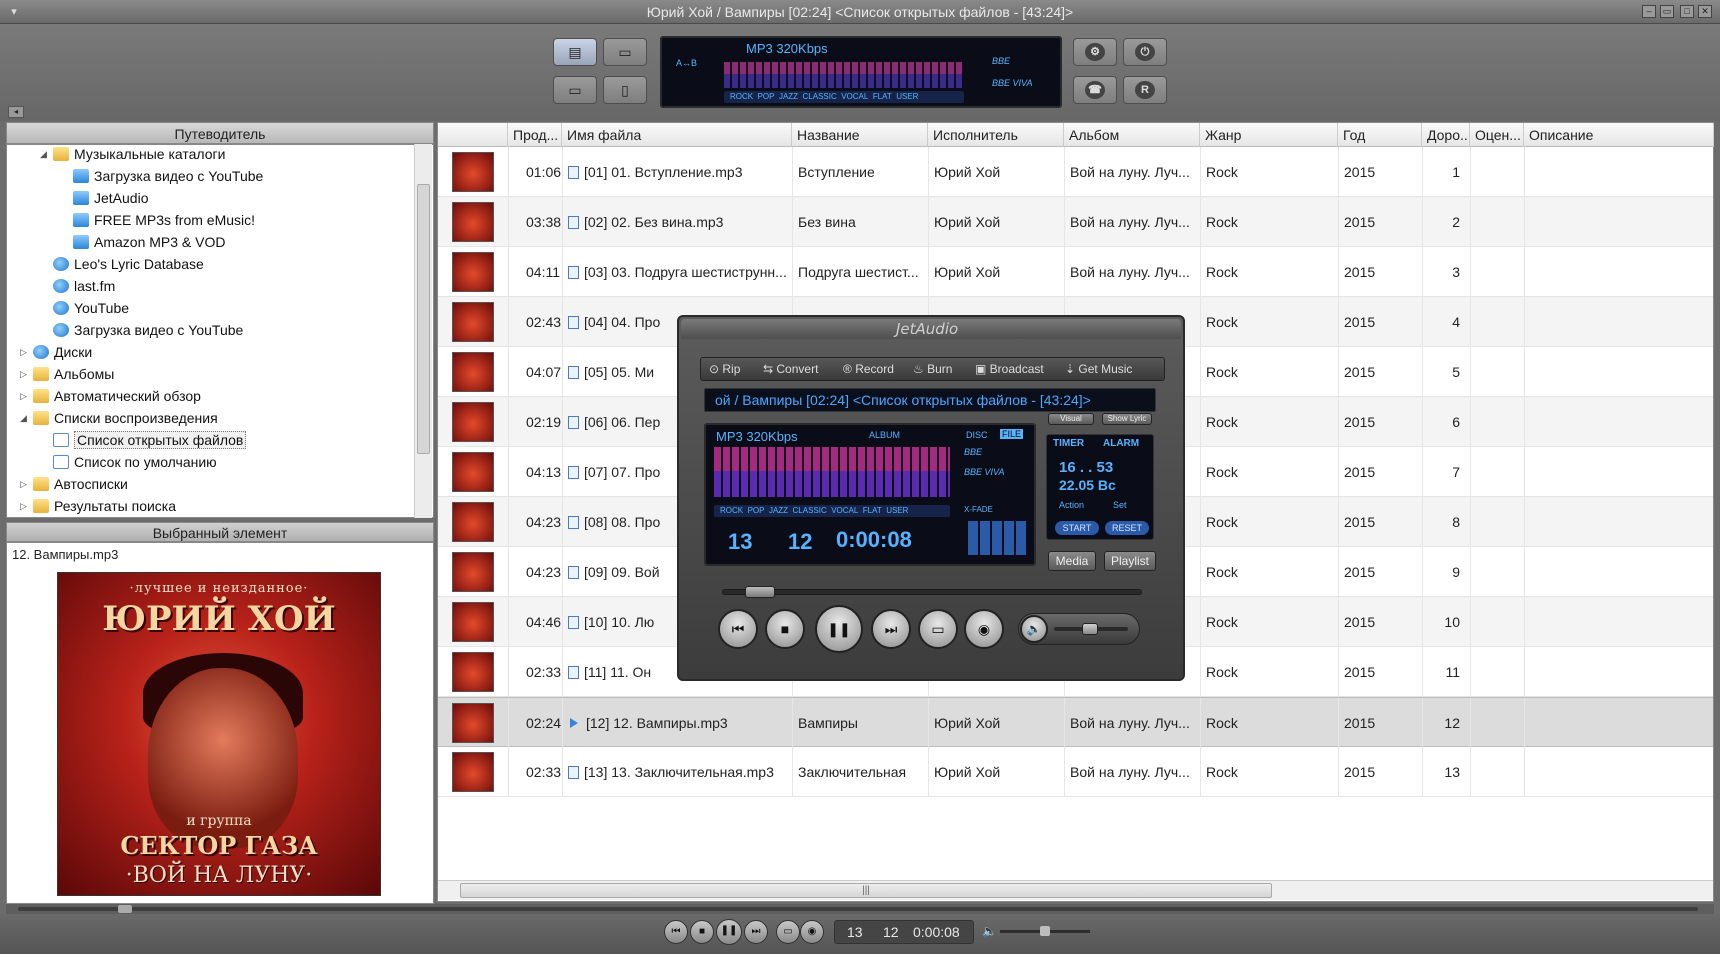 This screenshot has height=954, width=1720. What do you see at coordinates (110, 198) in the screenshot?
I see `tree-item: JetAudio` at bounding box center [110, 198].